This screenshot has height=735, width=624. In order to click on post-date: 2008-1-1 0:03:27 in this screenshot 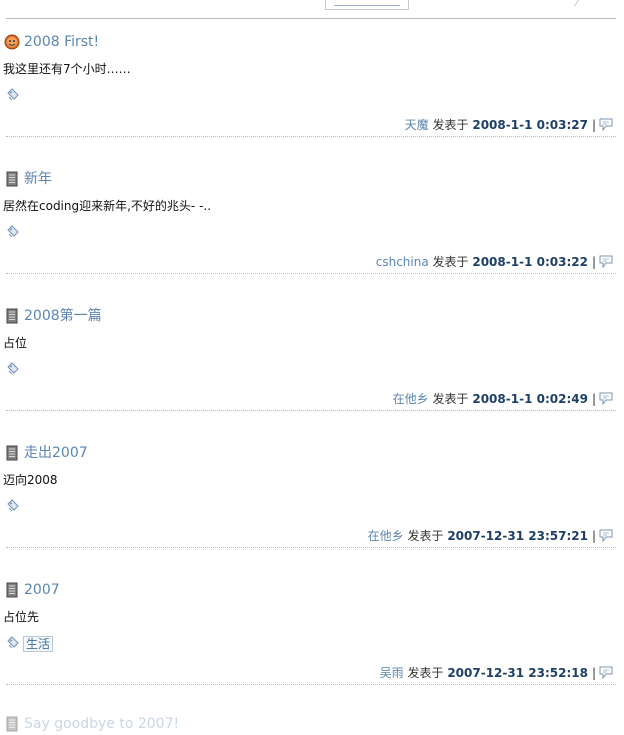, I will do `click(530, 125)`.